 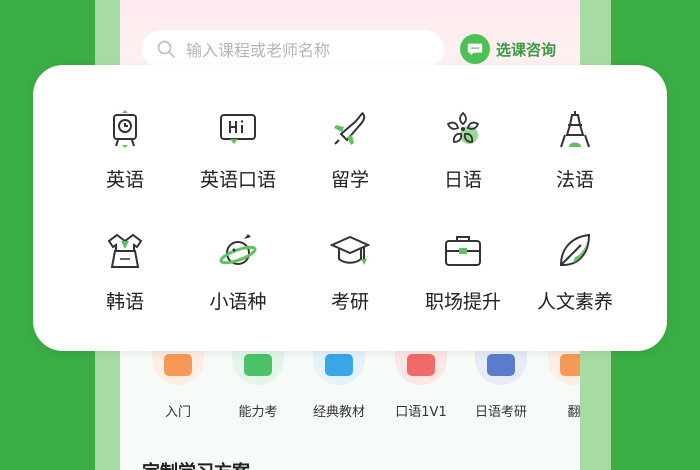 What do you see at coordinates (574, 302) in the screenshot?
I see `category-label: 人文素养` at bounding box center [574, 302].